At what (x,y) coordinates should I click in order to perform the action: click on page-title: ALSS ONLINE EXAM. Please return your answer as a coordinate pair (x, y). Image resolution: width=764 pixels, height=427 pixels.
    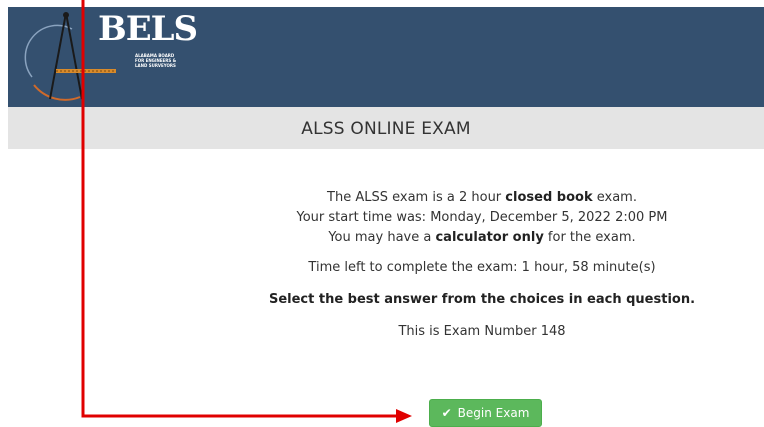
    Looking at the image, I should click on (386, 129).